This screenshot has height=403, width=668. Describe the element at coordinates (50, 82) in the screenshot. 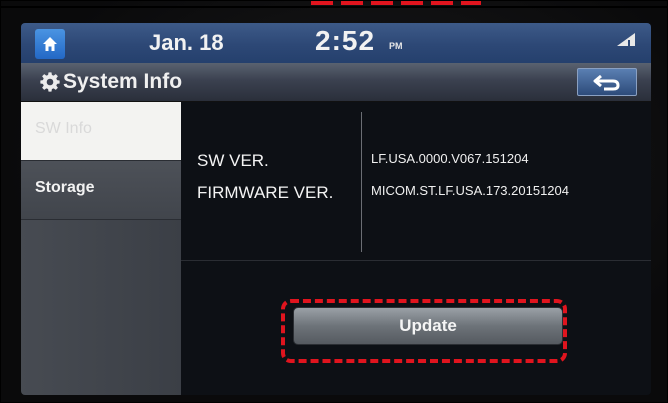

I see `gear-icon` at that location.